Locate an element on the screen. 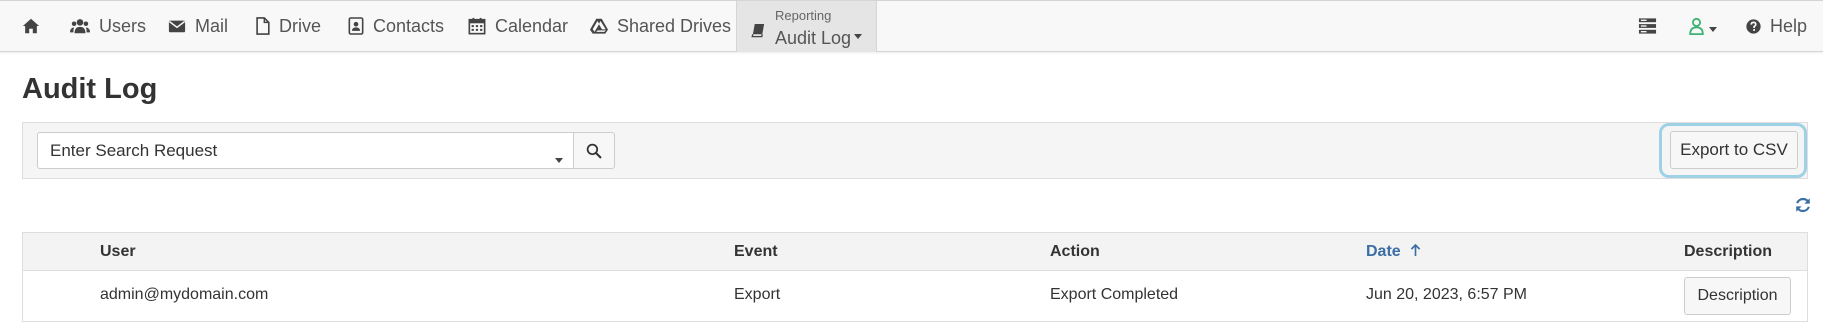 The height and width of the screenshot is (322, 1823). column-header-date: Date is located at coordinates (1393, 252).